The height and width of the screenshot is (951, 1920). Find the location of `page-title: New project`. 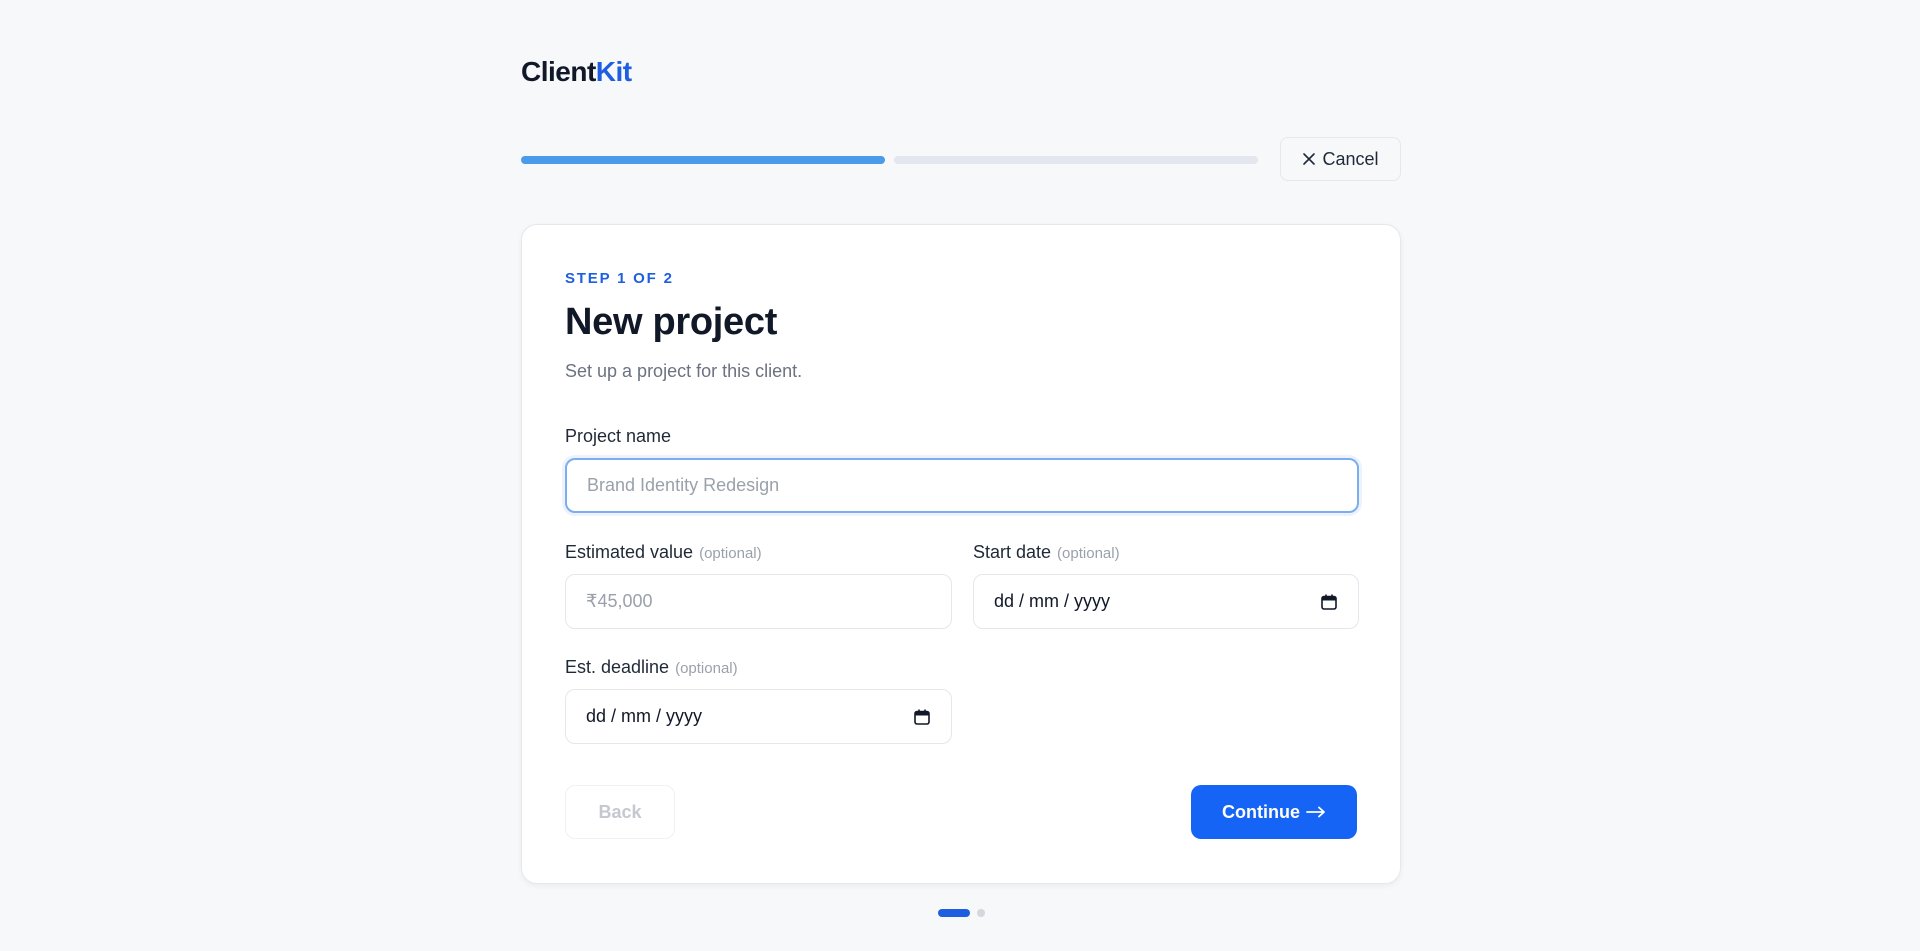

page-title: New project is located at coordinates (671, 322).